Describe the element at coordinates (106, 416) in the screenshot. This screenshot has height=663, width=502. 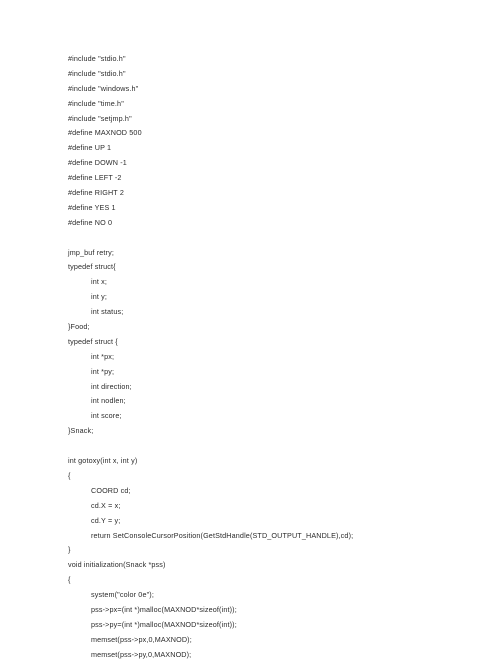
I see `code-line: int score;` at that location.